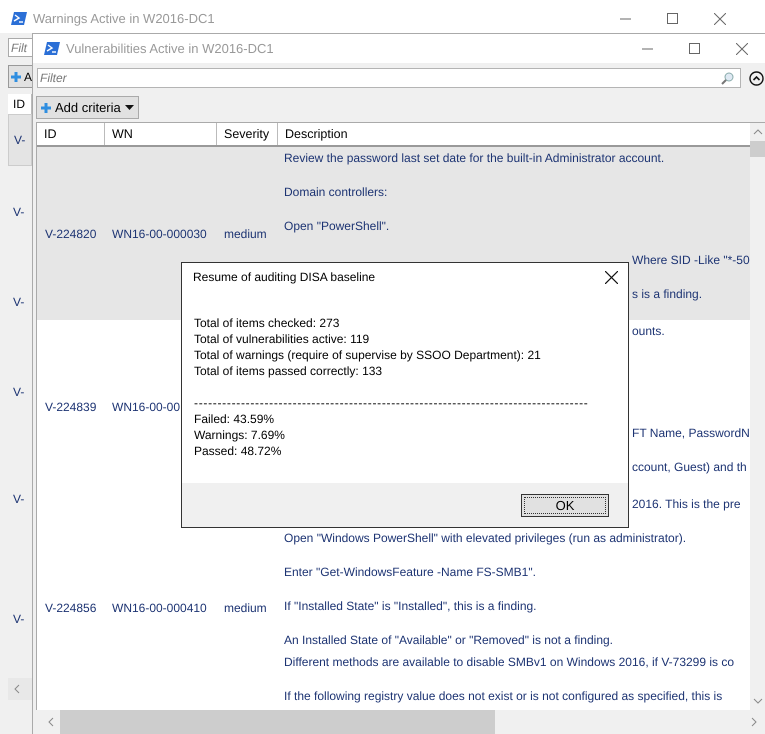 The image size is (765, 734). Describe the element at coordinates (367, 355) in the screenshot. I see `summary-text: Total of warnings (require of supervise by SSOO Department): 21` at that location.